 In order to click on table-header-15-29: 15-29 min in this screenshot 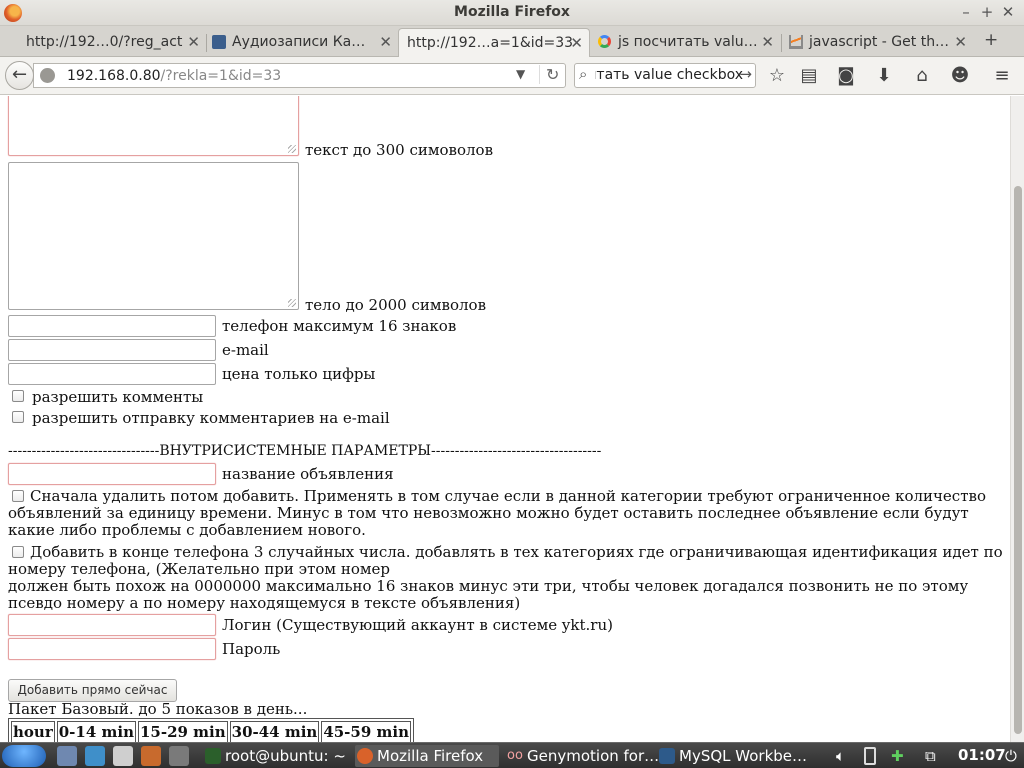, I will do `click(182, 731)`.